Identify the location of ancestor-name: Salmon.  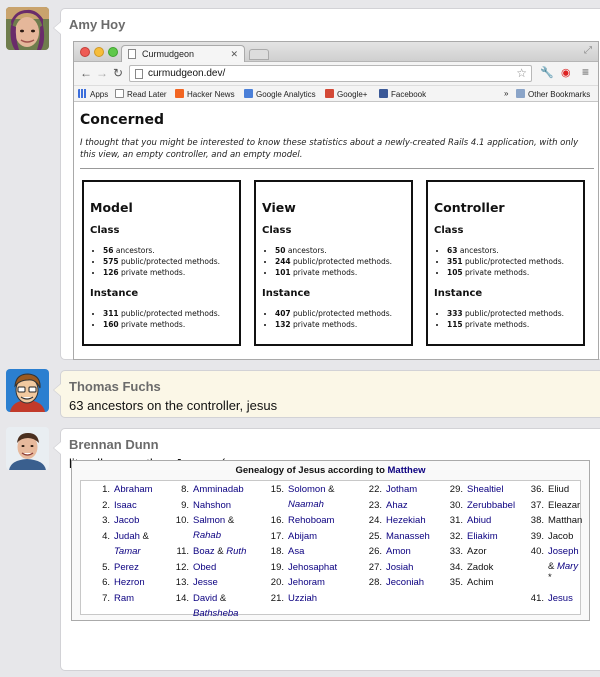
(209, 520).